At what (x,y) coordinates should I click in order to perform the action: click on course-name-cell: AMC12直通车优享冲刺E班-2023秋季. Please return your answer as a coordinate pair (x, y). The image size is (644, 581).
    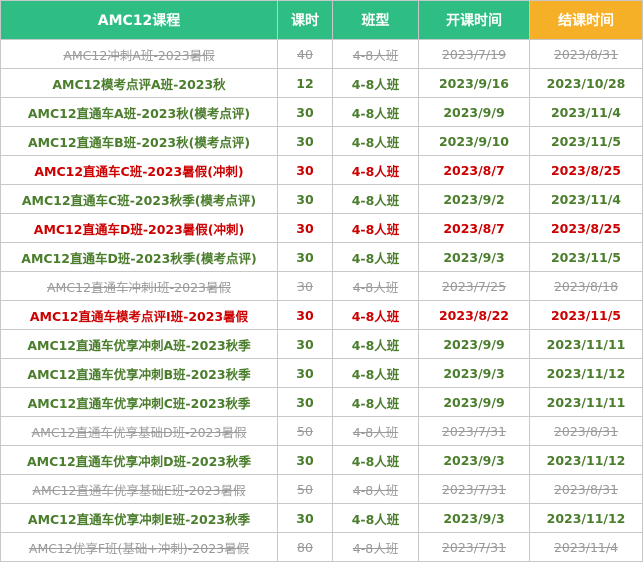
    Looking at the image, I should click on (139, 518).